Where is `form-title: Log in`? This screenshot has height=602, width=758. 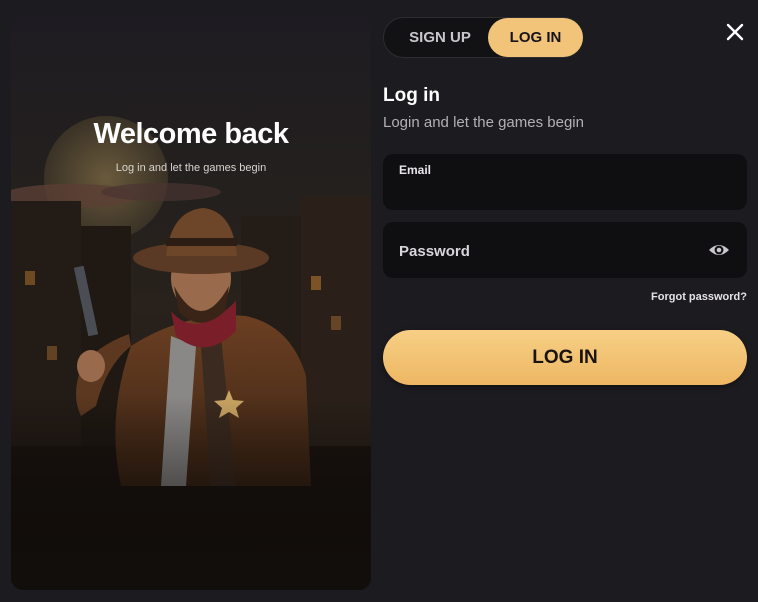 form-title: Log in is located at coordinates (411, 95).